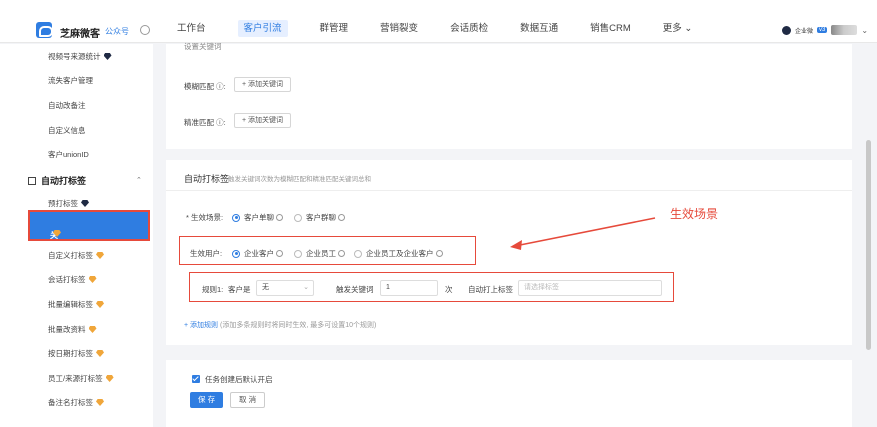  I want to click on cancel-button: 取 消, so click(248, 400).